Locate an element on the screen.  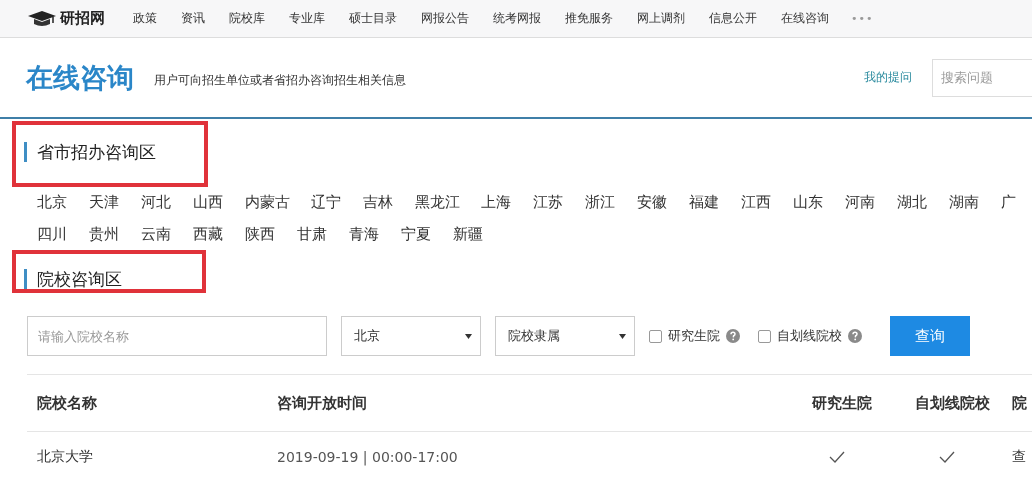
province-link: 甘肃 is located at coordinates (313, 234).